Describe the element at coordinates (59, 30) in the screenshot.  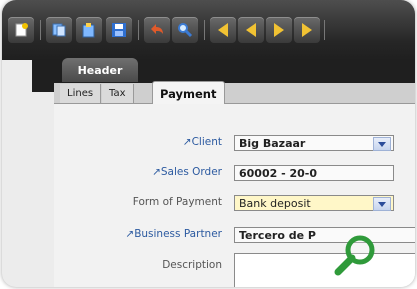
I see `copy-icon` at that location.